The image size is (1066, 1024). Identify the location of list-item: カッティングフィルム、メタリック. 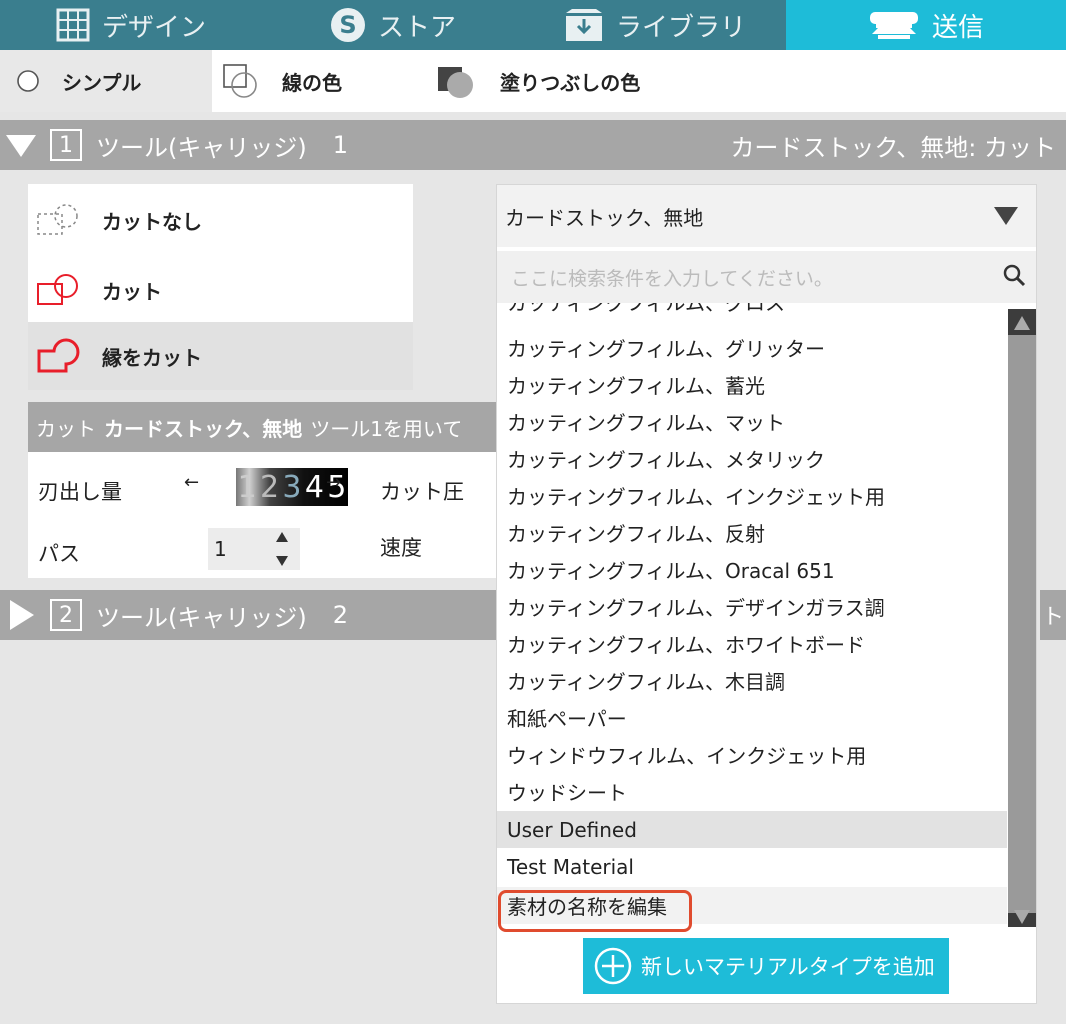
(752, 458).